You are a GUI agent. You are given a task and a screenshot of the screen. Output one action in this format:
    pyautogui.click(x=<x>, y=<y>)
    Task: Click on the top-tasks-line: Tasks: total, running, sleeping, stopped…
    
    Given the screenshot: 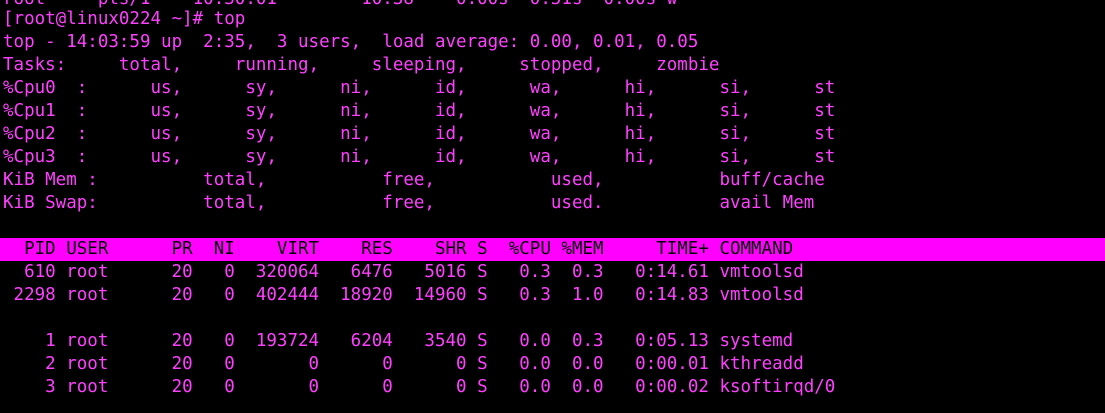 What is the action you would take?
    pyautogui.click(x=361, y=65)
    